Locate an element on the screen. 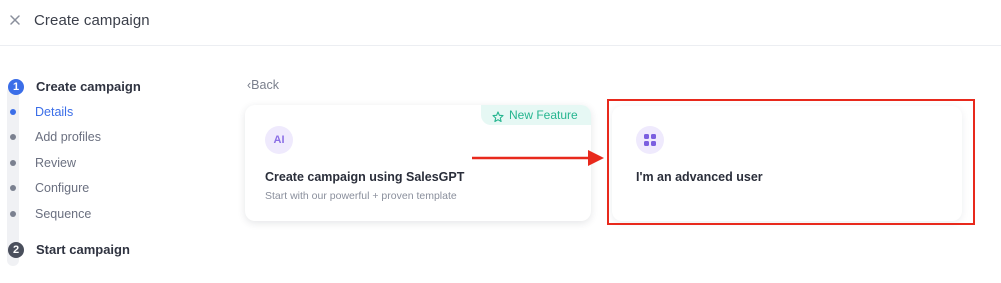  substep-dot-details is located at coordinates (13, 112).